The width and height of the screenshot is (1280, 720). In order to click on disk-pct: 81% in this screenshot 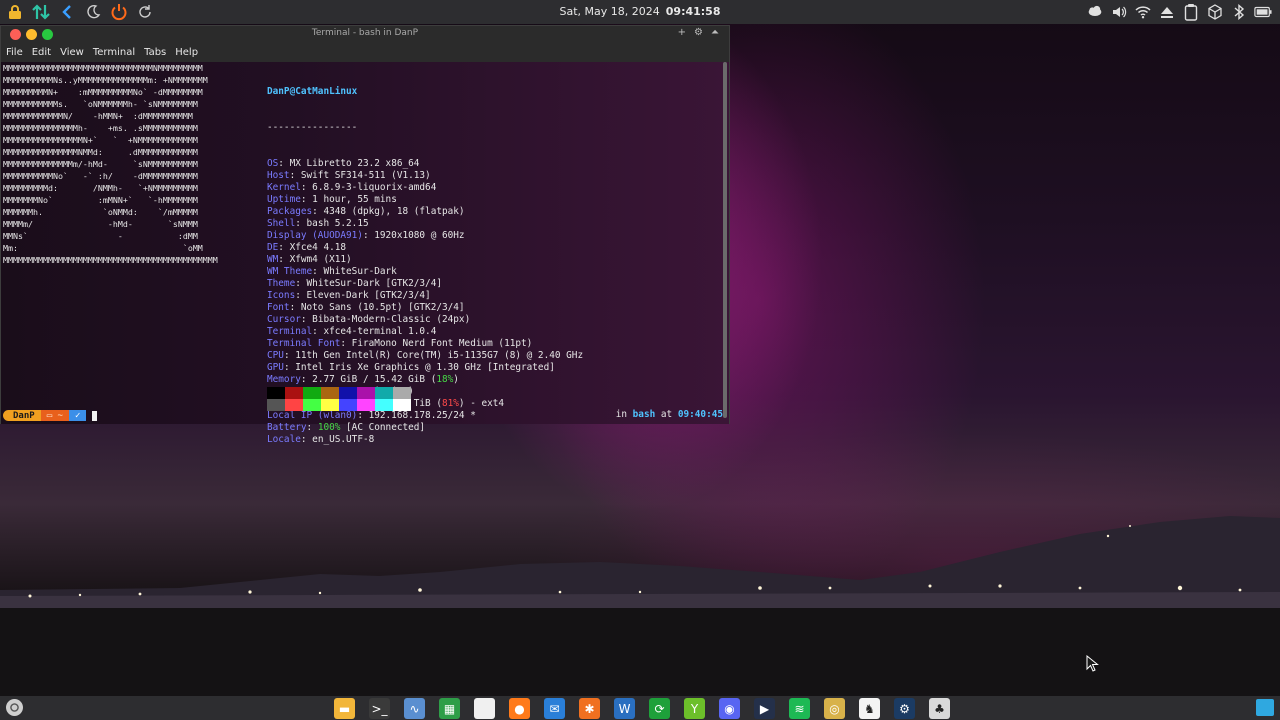, I will do `click(450, 403)`.